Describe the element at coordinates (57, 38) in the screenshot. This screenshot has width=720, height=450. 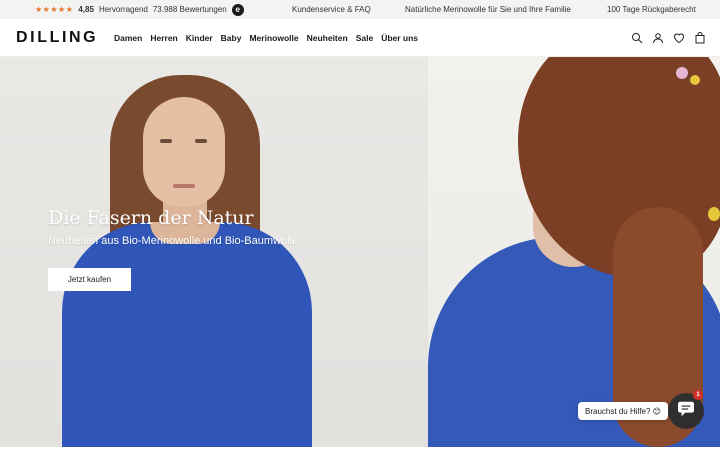
I see `brand-logo: DILLING` at that location.